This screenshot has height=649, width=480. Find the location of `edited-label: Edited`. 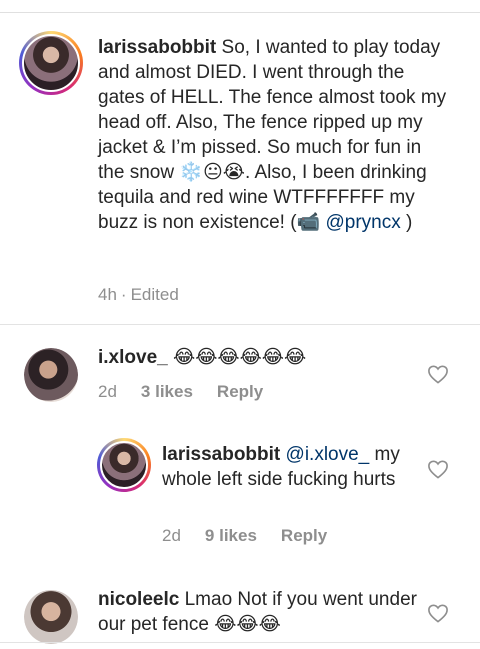

edited-label: Edited is located at coordinates (154, 294).